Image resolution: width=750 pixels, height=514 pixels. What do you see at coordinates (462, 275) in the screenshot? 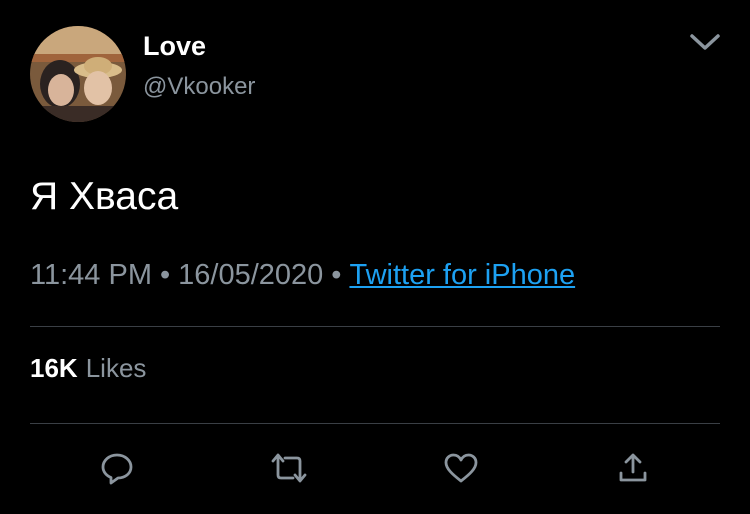
I see `tweet-source-link: Twitter for iPhone` at bounding box center [462, 275].